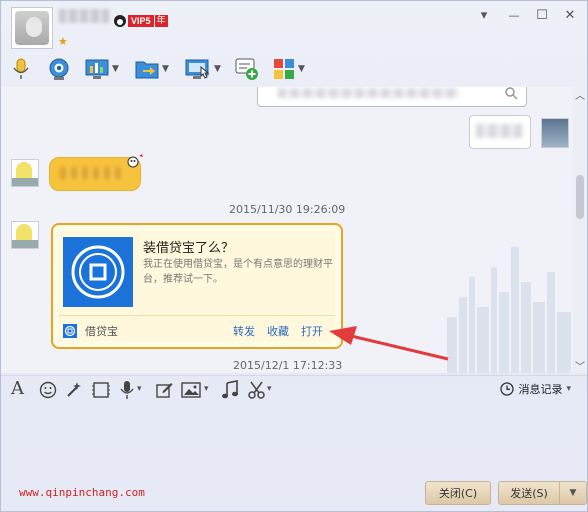 The height and width of the screenshot is (512, 588). What do you see at coordinates (511, 93) in the screenshot?
I see `search-icon` at bounding box center [511, 93].